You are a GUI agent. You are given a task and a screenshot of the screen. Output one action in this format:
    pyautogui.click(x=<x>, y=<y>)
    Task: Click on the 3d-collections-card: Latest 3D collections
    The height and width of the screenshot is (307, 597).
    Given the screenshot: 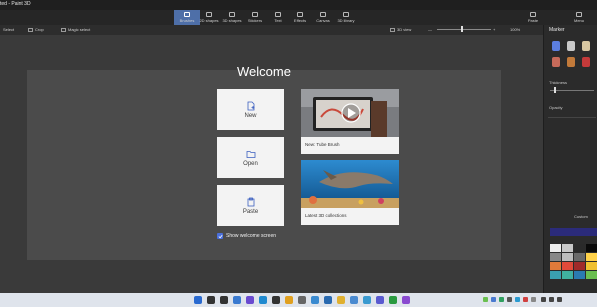 What is the action you would take?
    pyautogui.click(x=350, y=192)
    